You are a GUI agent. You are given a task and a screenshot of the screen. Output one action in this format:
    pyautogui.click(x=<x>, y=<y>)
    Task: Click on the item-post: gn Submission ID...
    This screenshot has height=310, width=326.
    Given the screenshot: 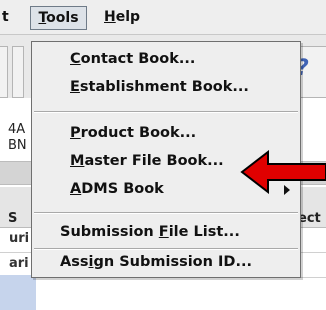 What is the action you would take?
    pyautogui.click(x=172, y=262)
    